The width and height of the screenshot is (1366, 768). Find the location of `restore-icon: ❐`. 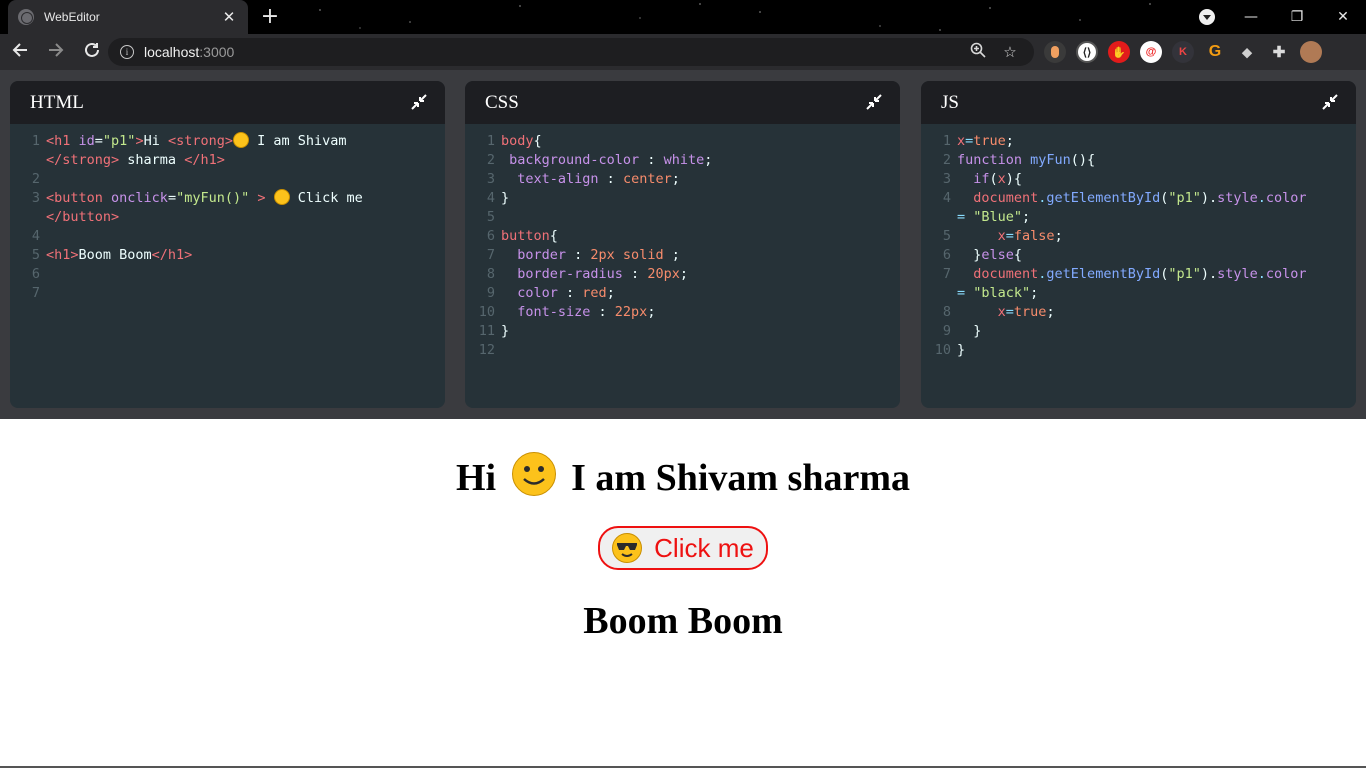

restore-icon: ❐ is located at coordinates (1297, 17).